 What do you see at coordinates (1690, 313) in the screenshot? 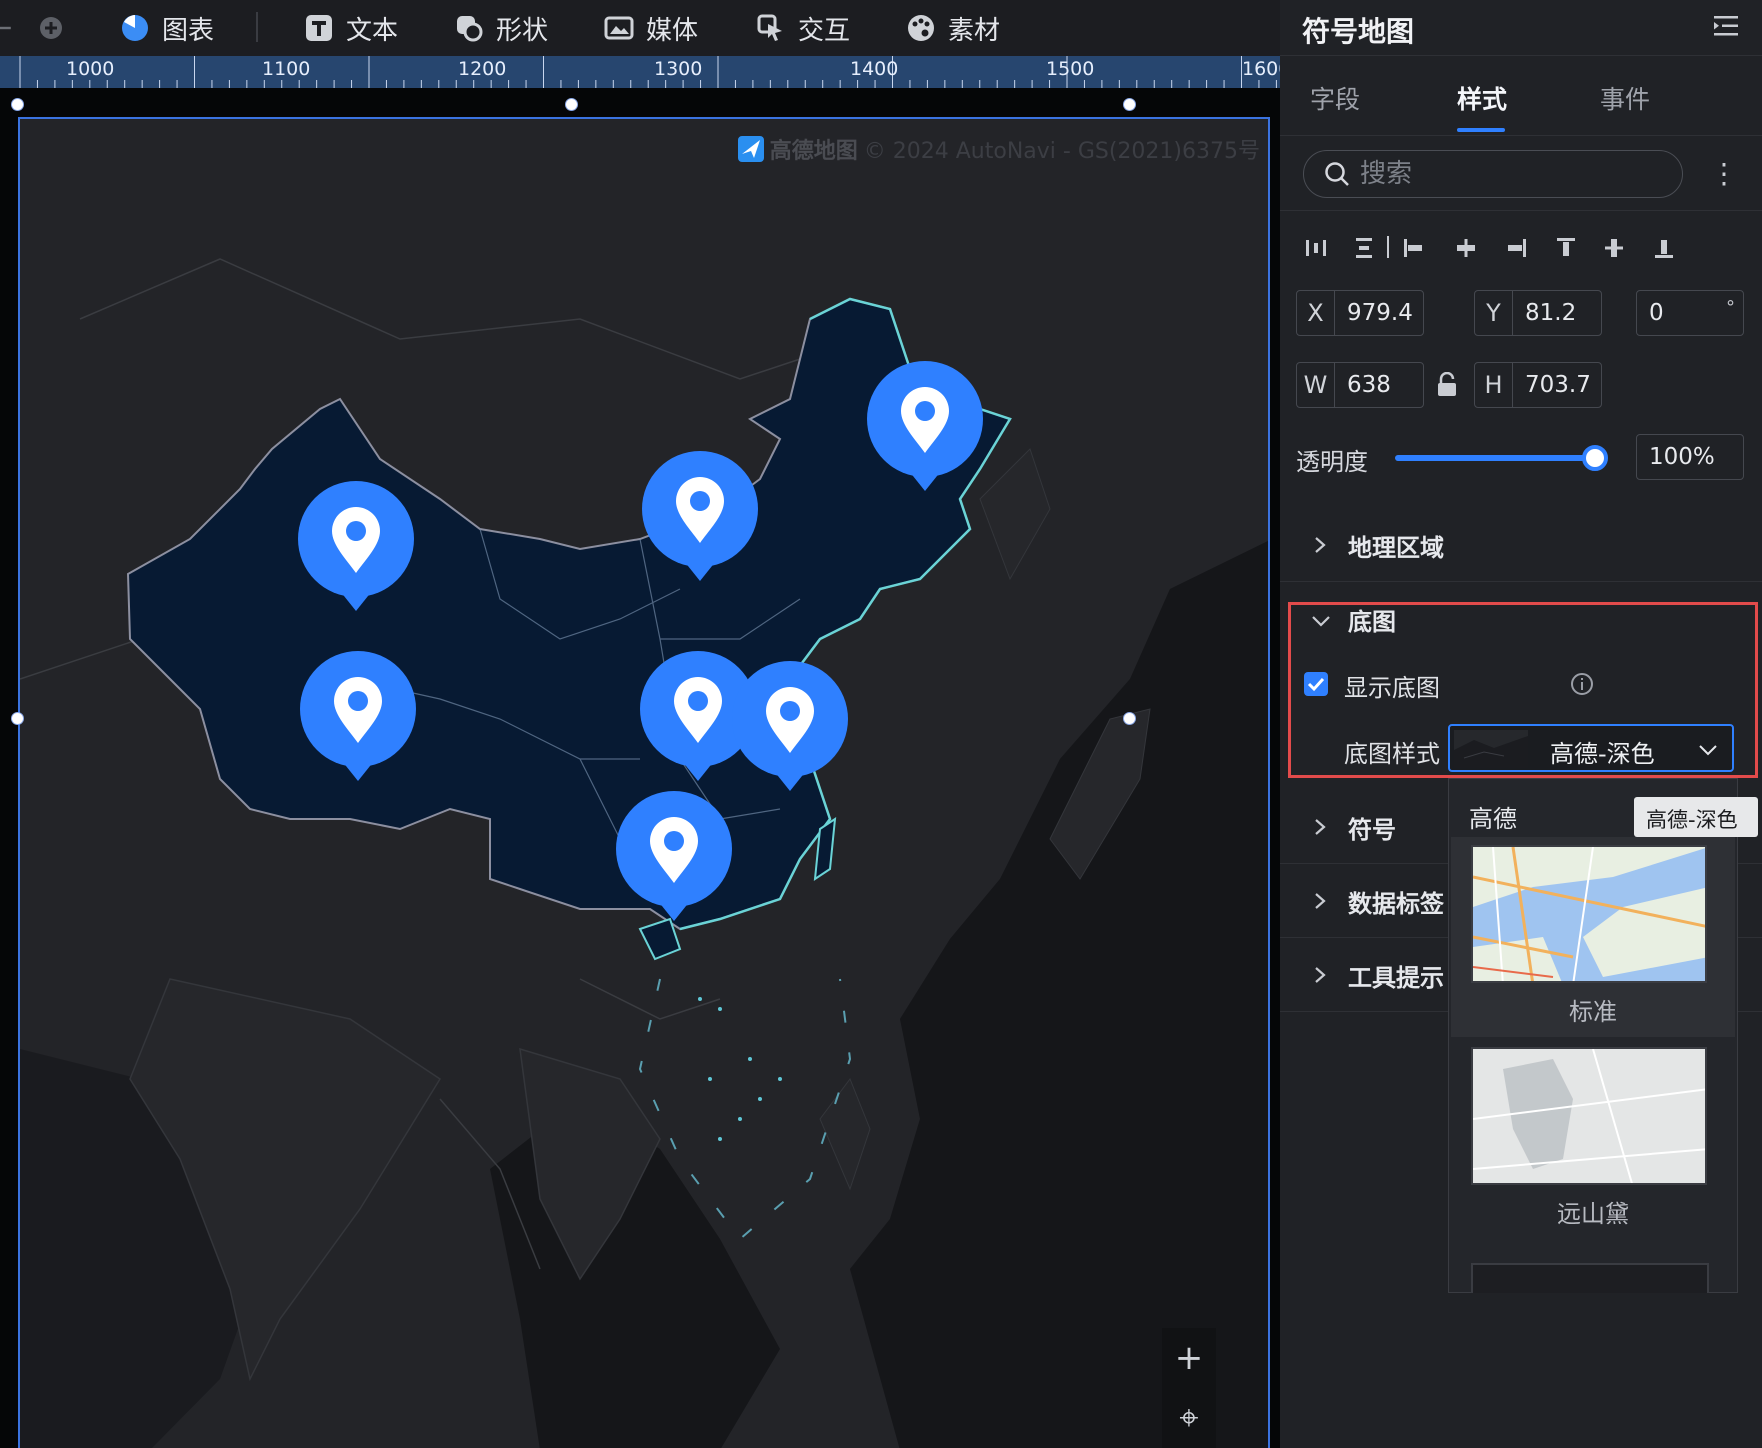
I see `rotation-field: 0 °` at bounding box center [1690, 313].